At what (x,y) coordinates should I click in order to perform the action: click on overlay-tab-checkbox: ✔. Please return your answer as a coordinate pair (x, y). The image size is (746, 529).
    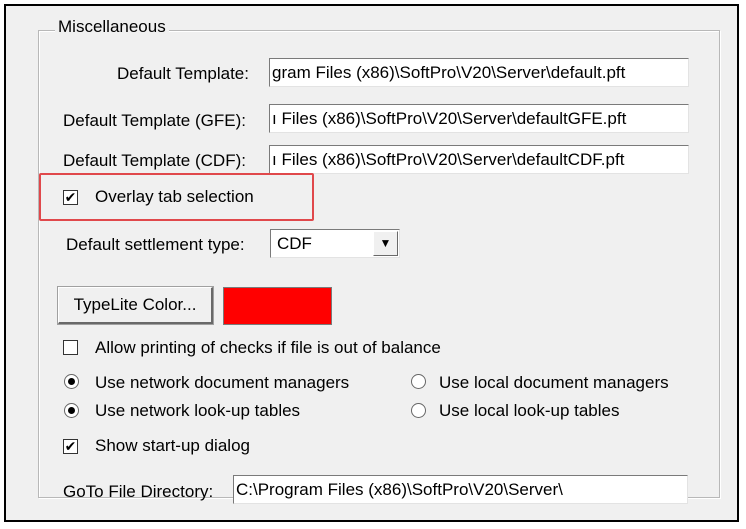
    Looking at the image, I should click on (70, 197).